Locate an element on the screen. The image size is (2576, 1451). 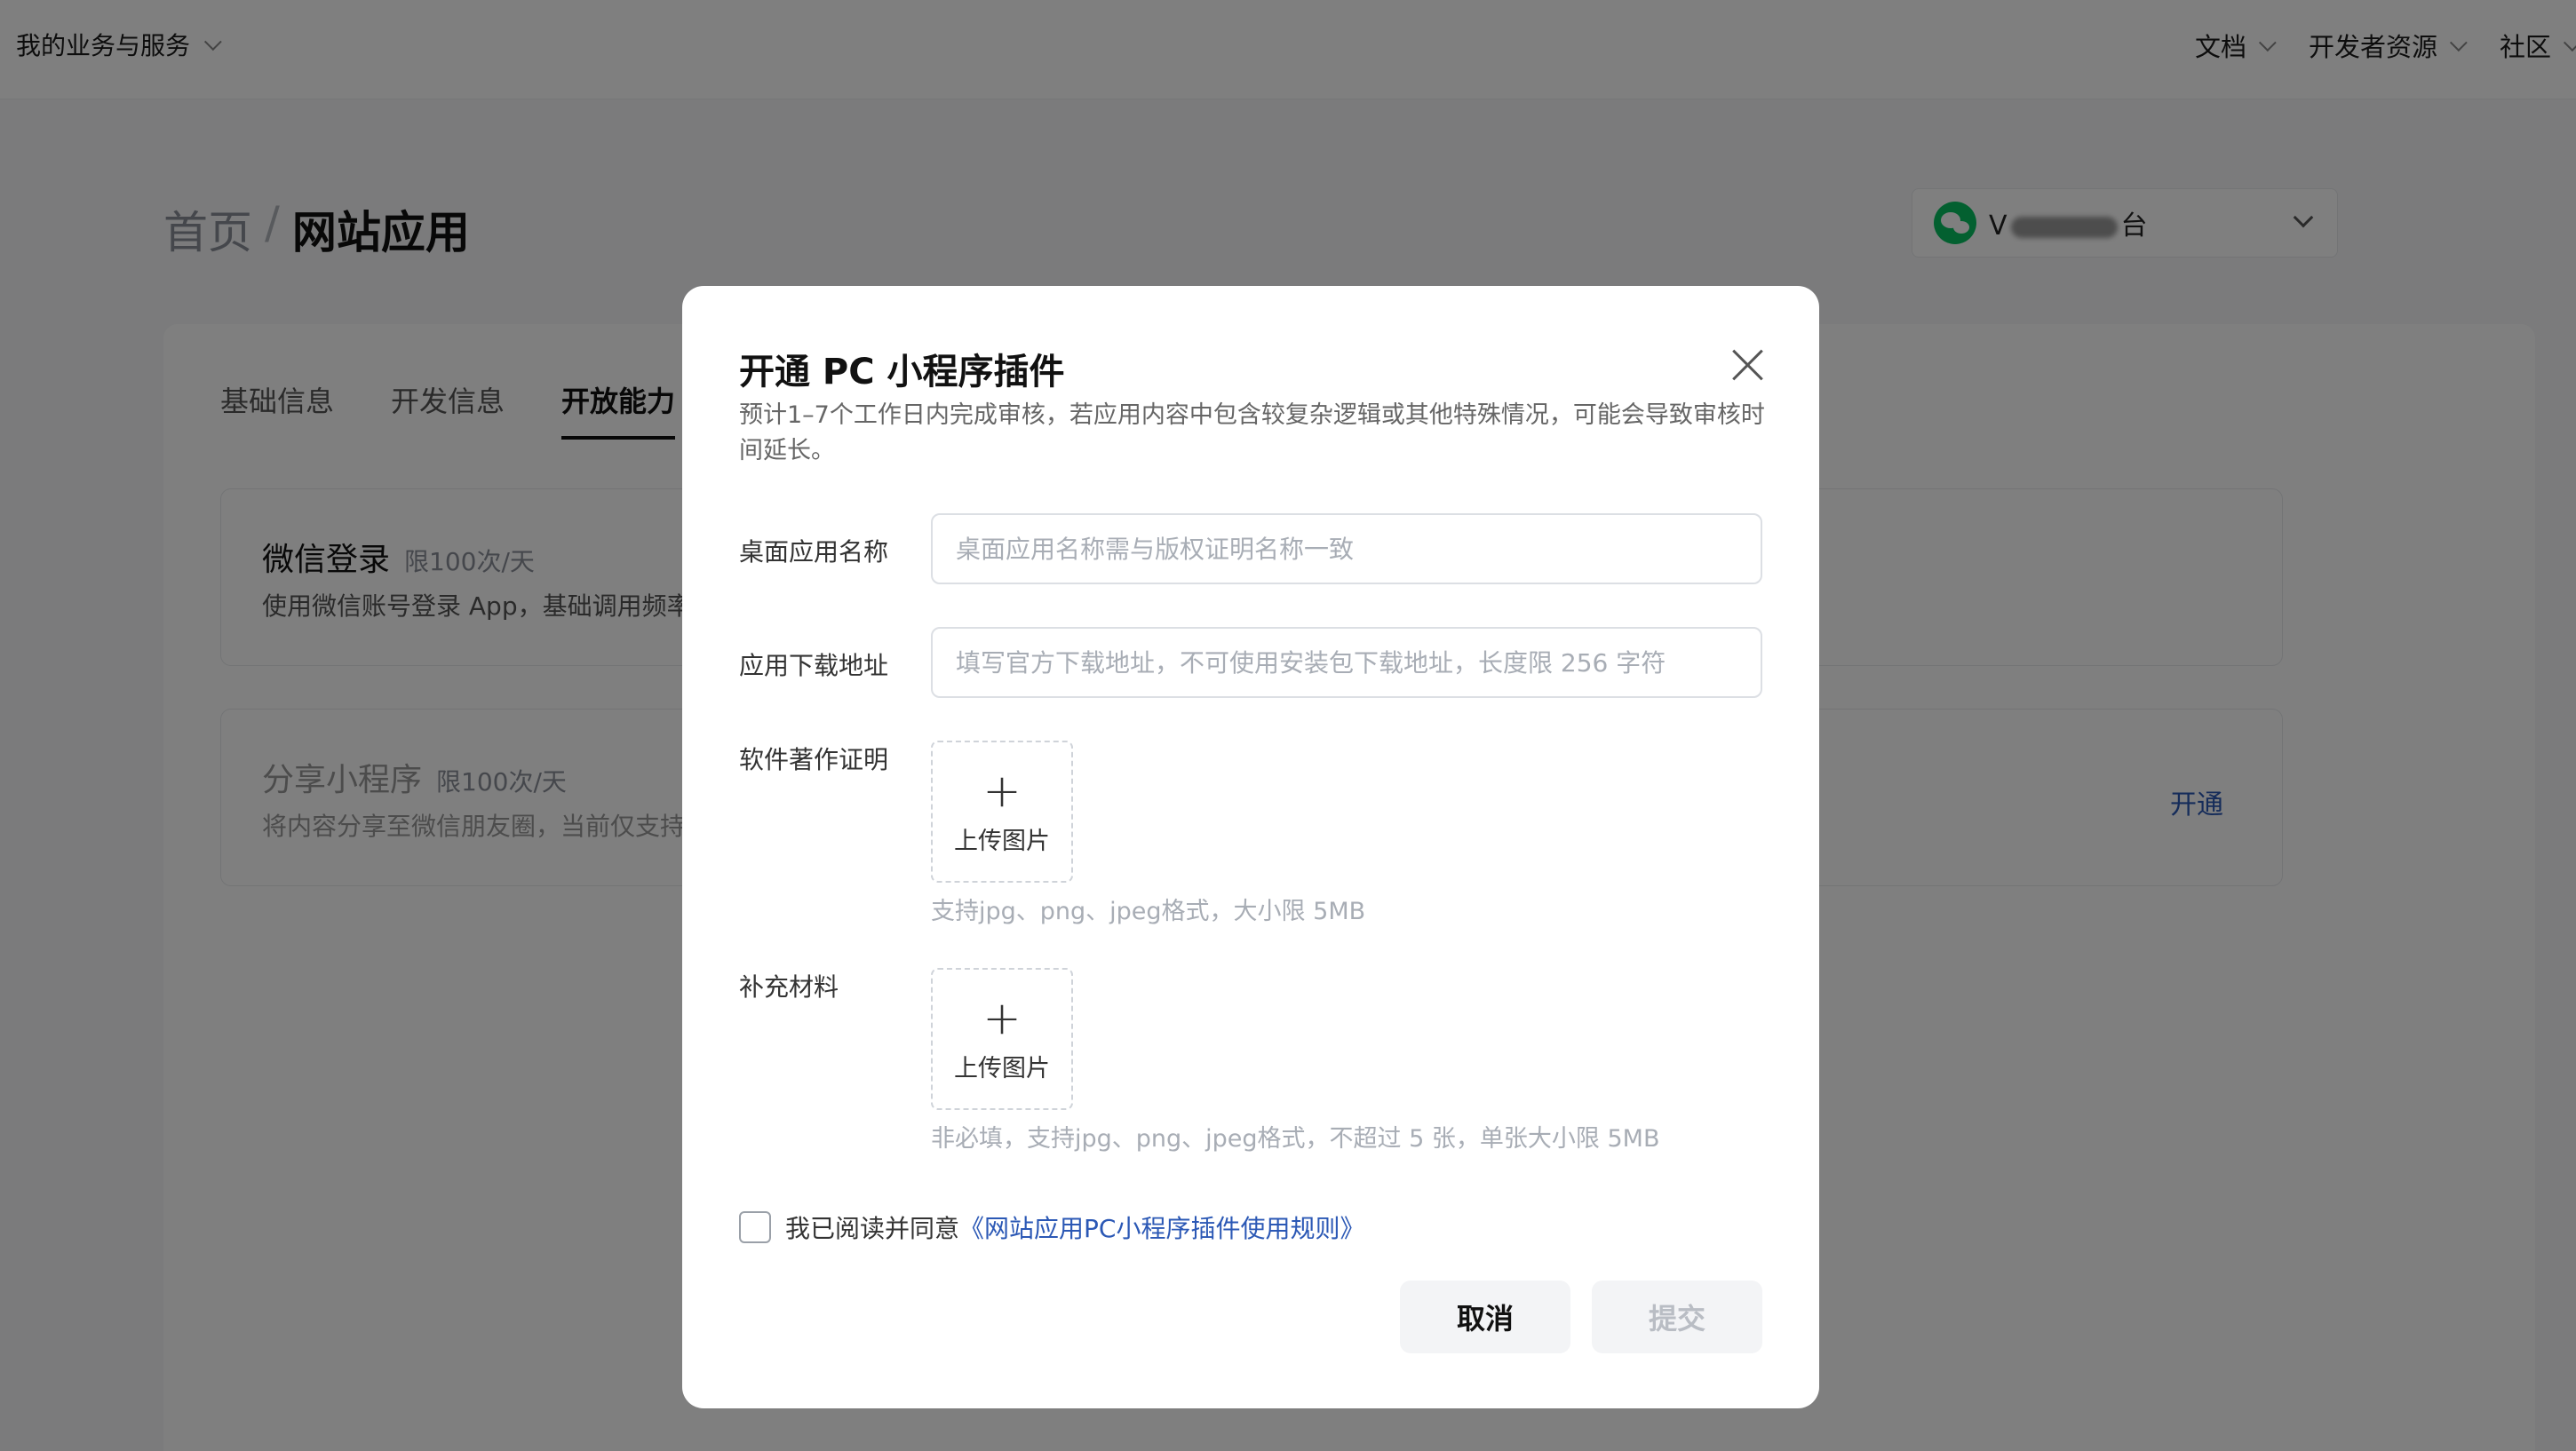
close-icon is located at coordinates (1747, 365).